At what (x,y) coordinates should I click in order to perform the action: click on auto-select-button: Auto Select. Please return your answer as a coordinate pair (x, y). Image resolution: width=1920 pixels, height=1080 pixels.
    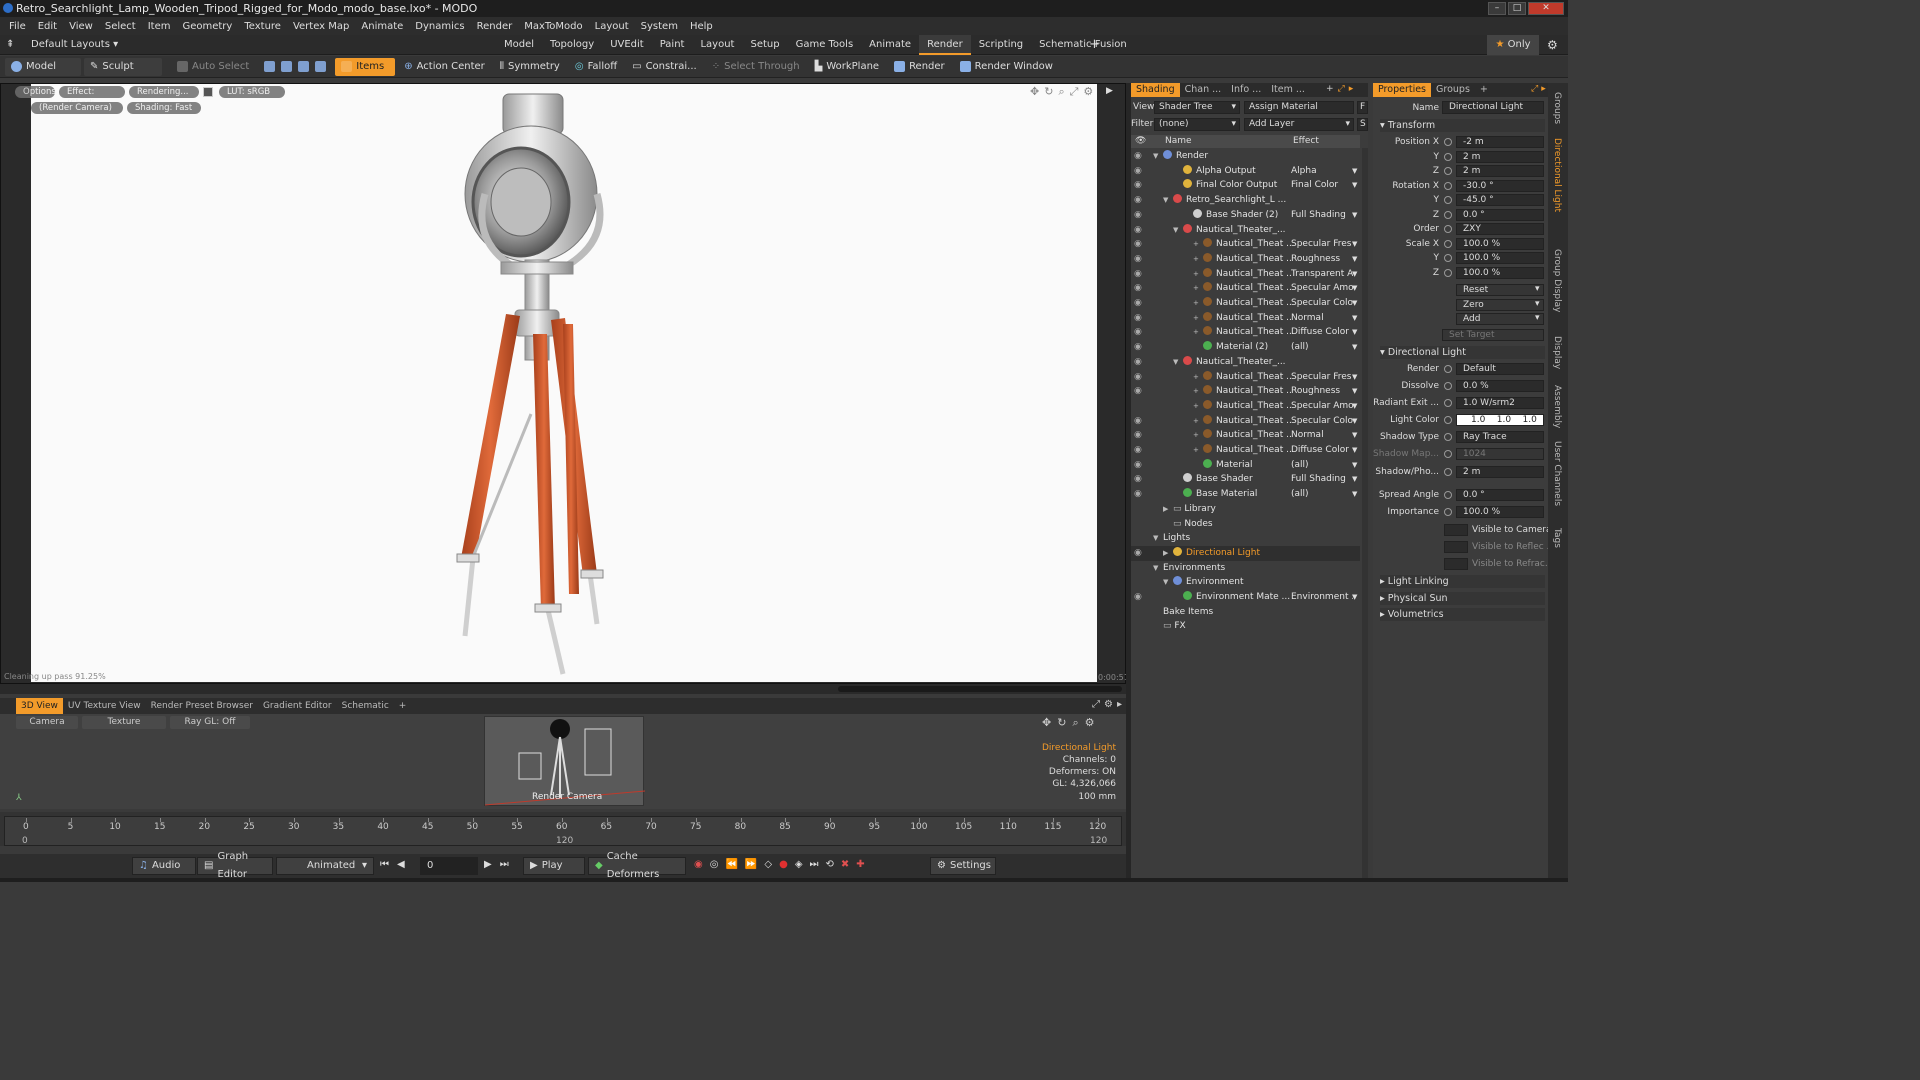
    Looking at the image, I should click on (213, 67).